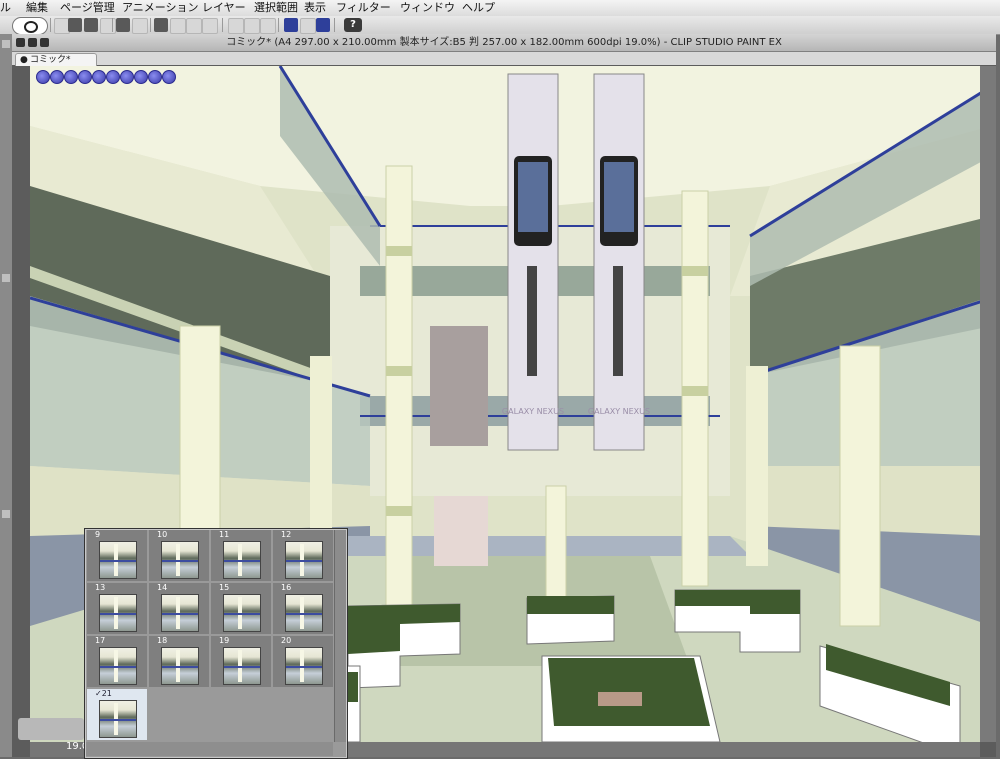  Describe the element at coordinates (988, 404) in the screenshot. I see `canvas-vertical-scrollbar` at that location.